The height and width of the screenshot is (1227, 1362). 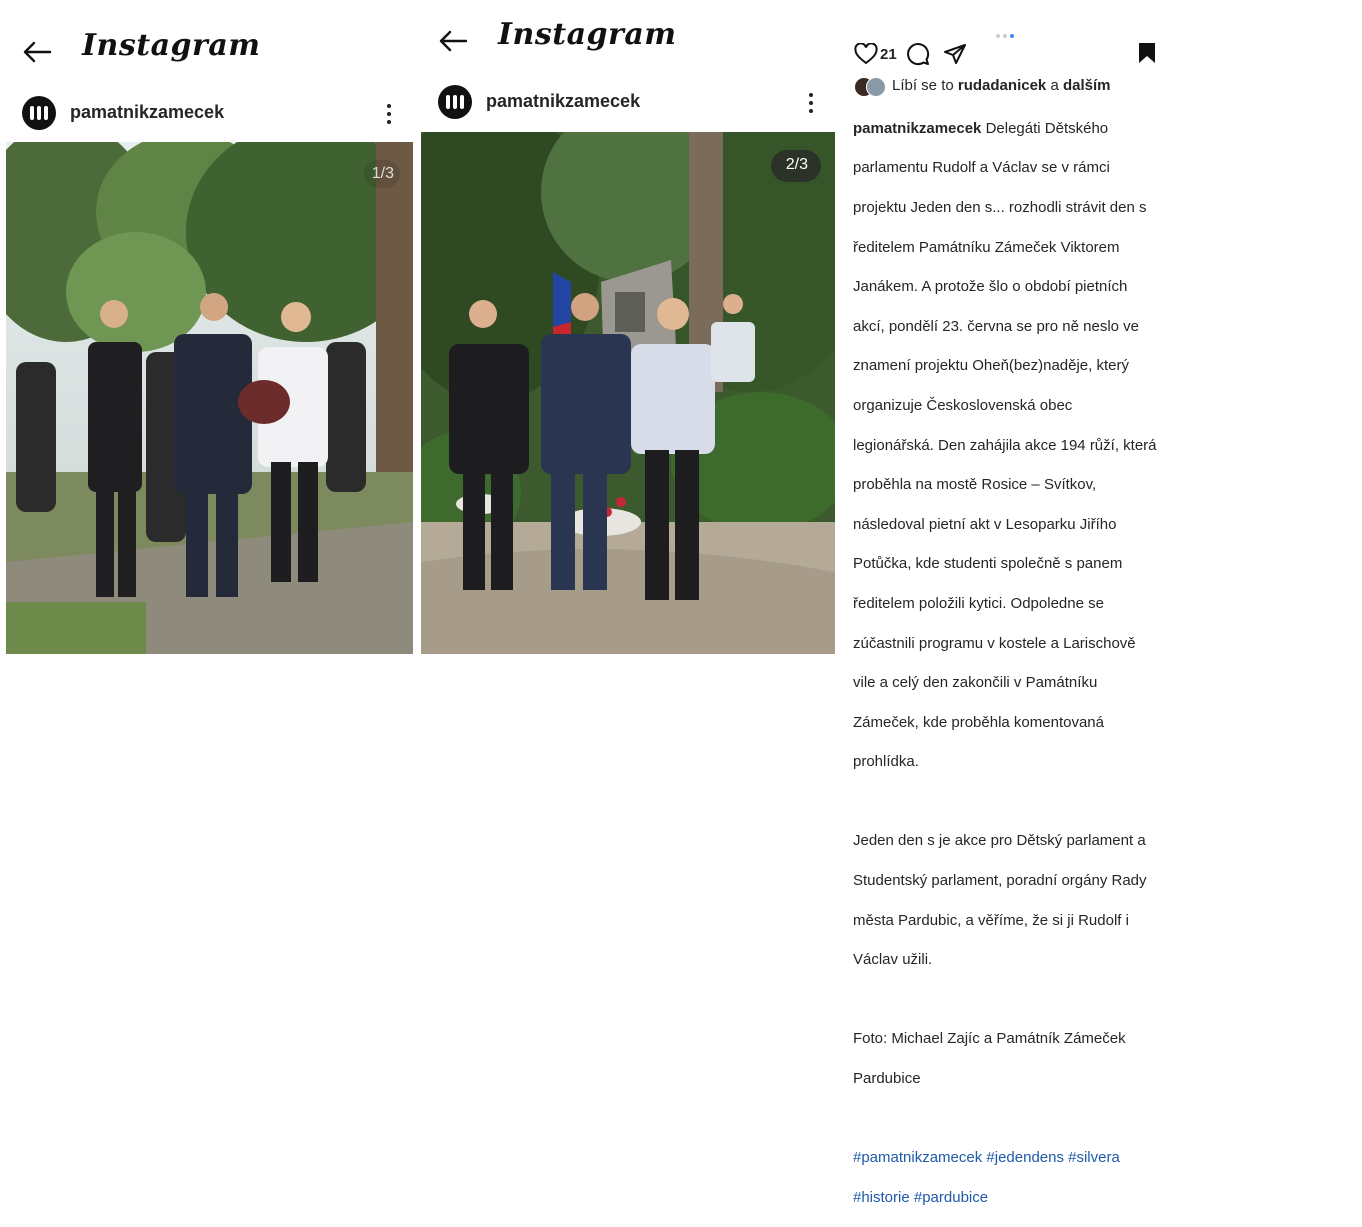 What do you see at coordinates (628, 393) in the screenshot?
I see `post-photo-2: 2/3` at bounding box center [628, 393].